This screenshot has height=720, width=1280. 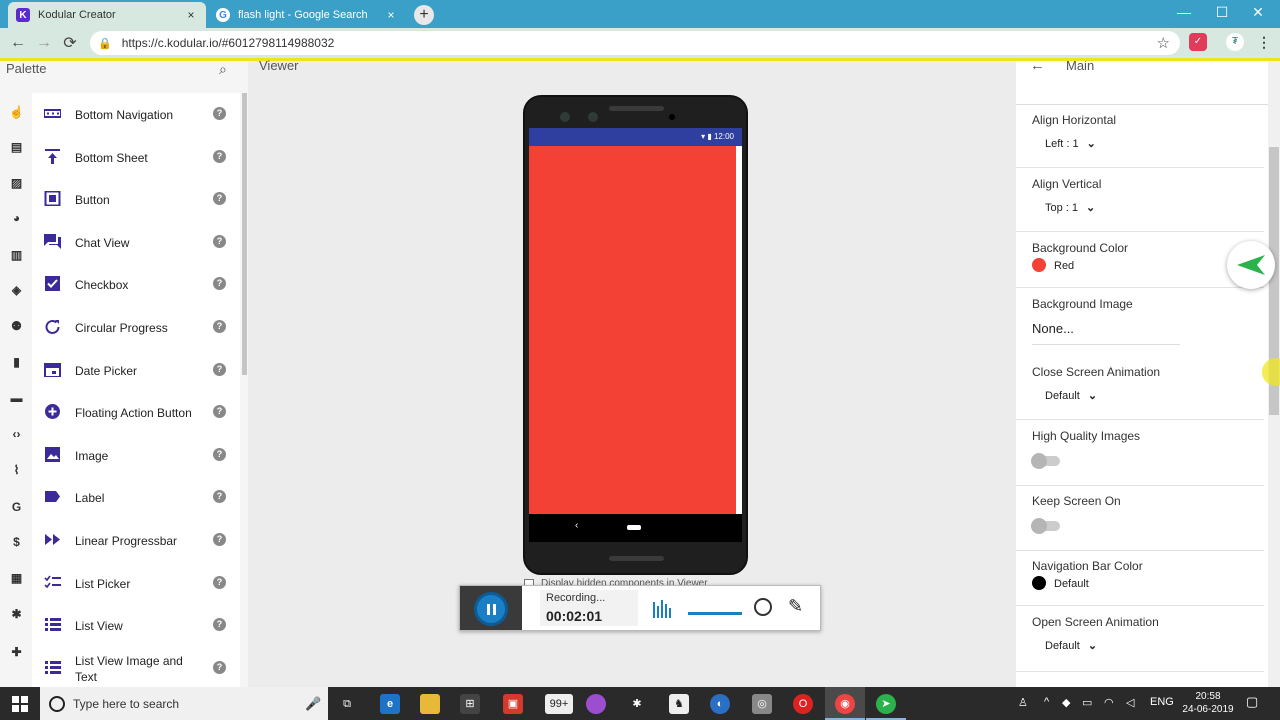 What do you see at coordinates (16, 112) in the screenshot?
I see `touch-icon: ☝` at bounding box center [16, 112].